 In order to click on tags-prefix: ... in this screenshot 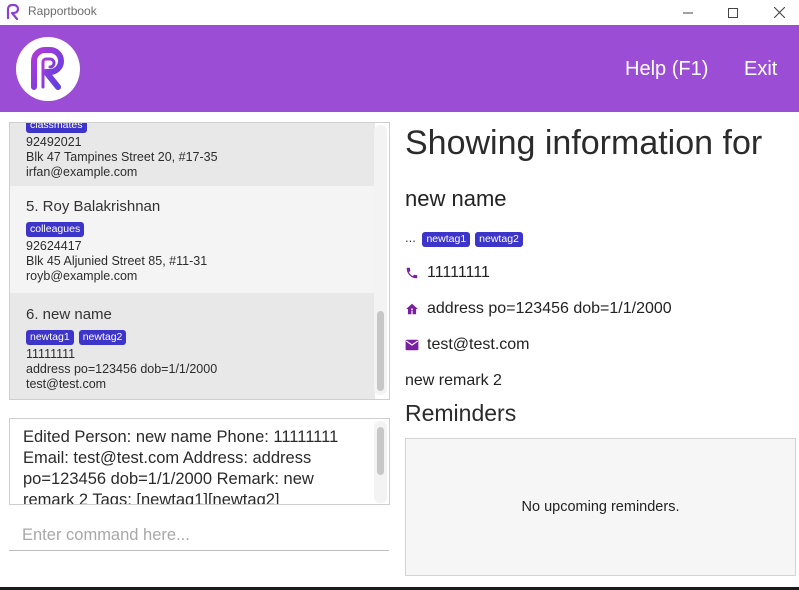, I will do `click(410, 237)`.